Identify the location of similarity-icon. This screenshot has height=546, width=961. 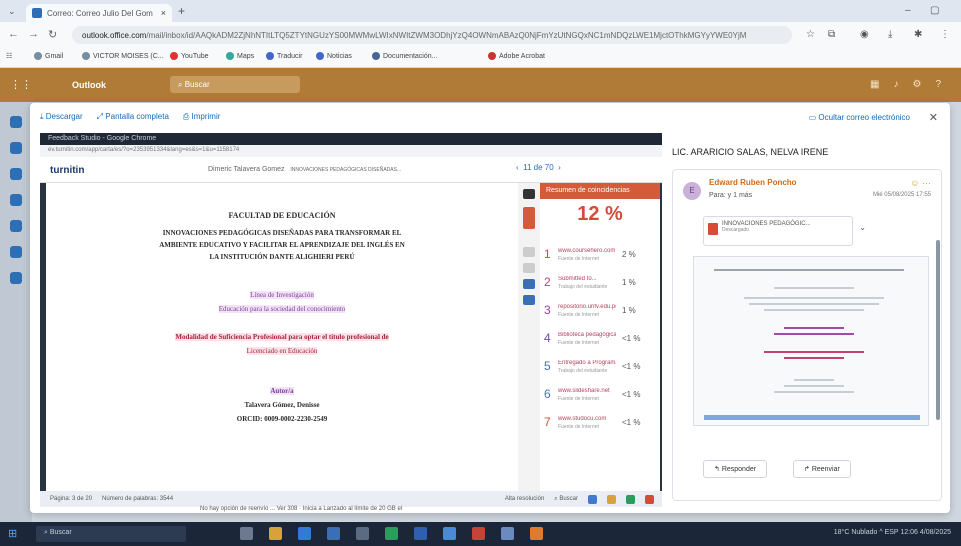
(529, 218).